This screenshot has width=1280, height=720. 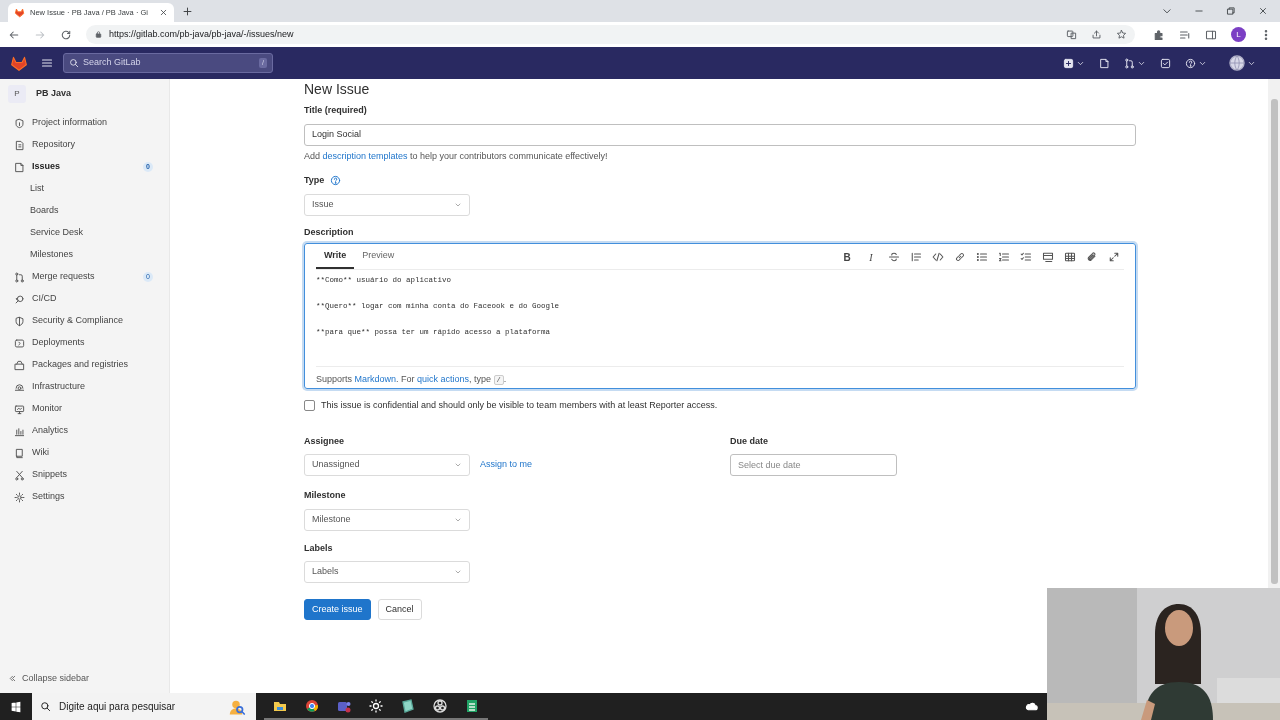 What do you see at coordinates (81, 678) in the screenshot?
I see `collapse-sidebar-link: Collapse sidebar` at bounding box center [81, 678].